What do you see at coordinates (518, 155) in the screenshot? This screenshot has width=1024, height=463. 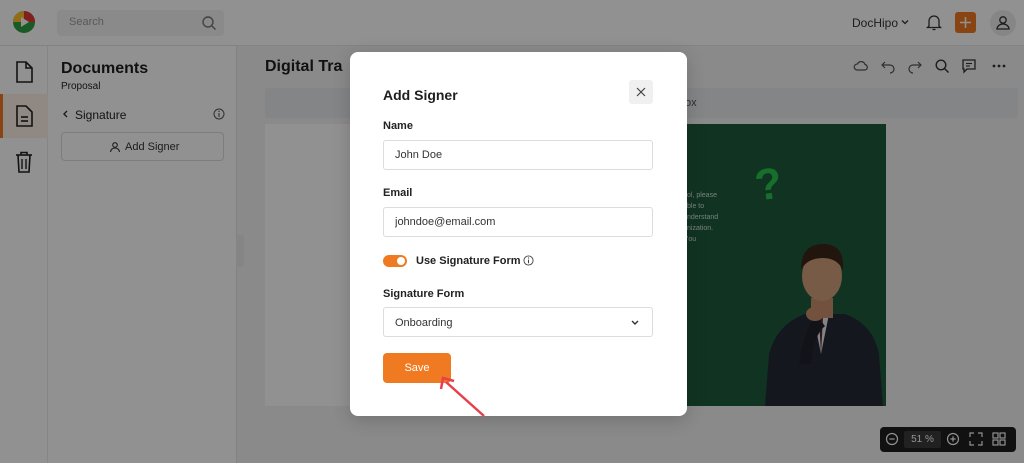 I see `name-field` at bounding box center [518, 155].